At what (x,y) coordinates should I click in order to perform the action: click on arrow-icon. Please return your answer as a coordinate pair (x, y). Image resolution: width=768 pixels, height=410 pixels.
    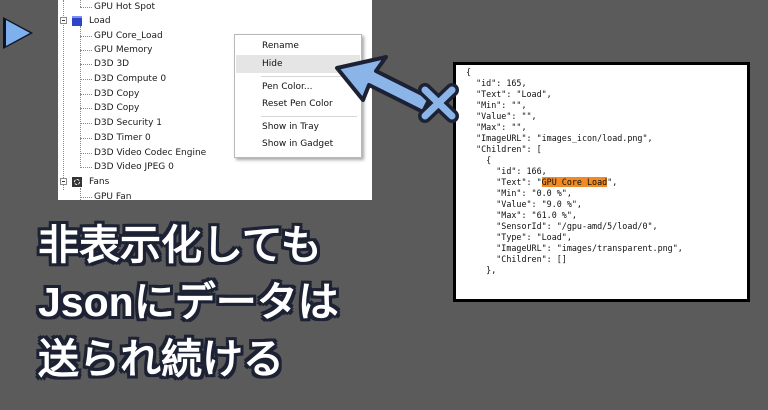
    Looking at the image, I should click on (383, 84).